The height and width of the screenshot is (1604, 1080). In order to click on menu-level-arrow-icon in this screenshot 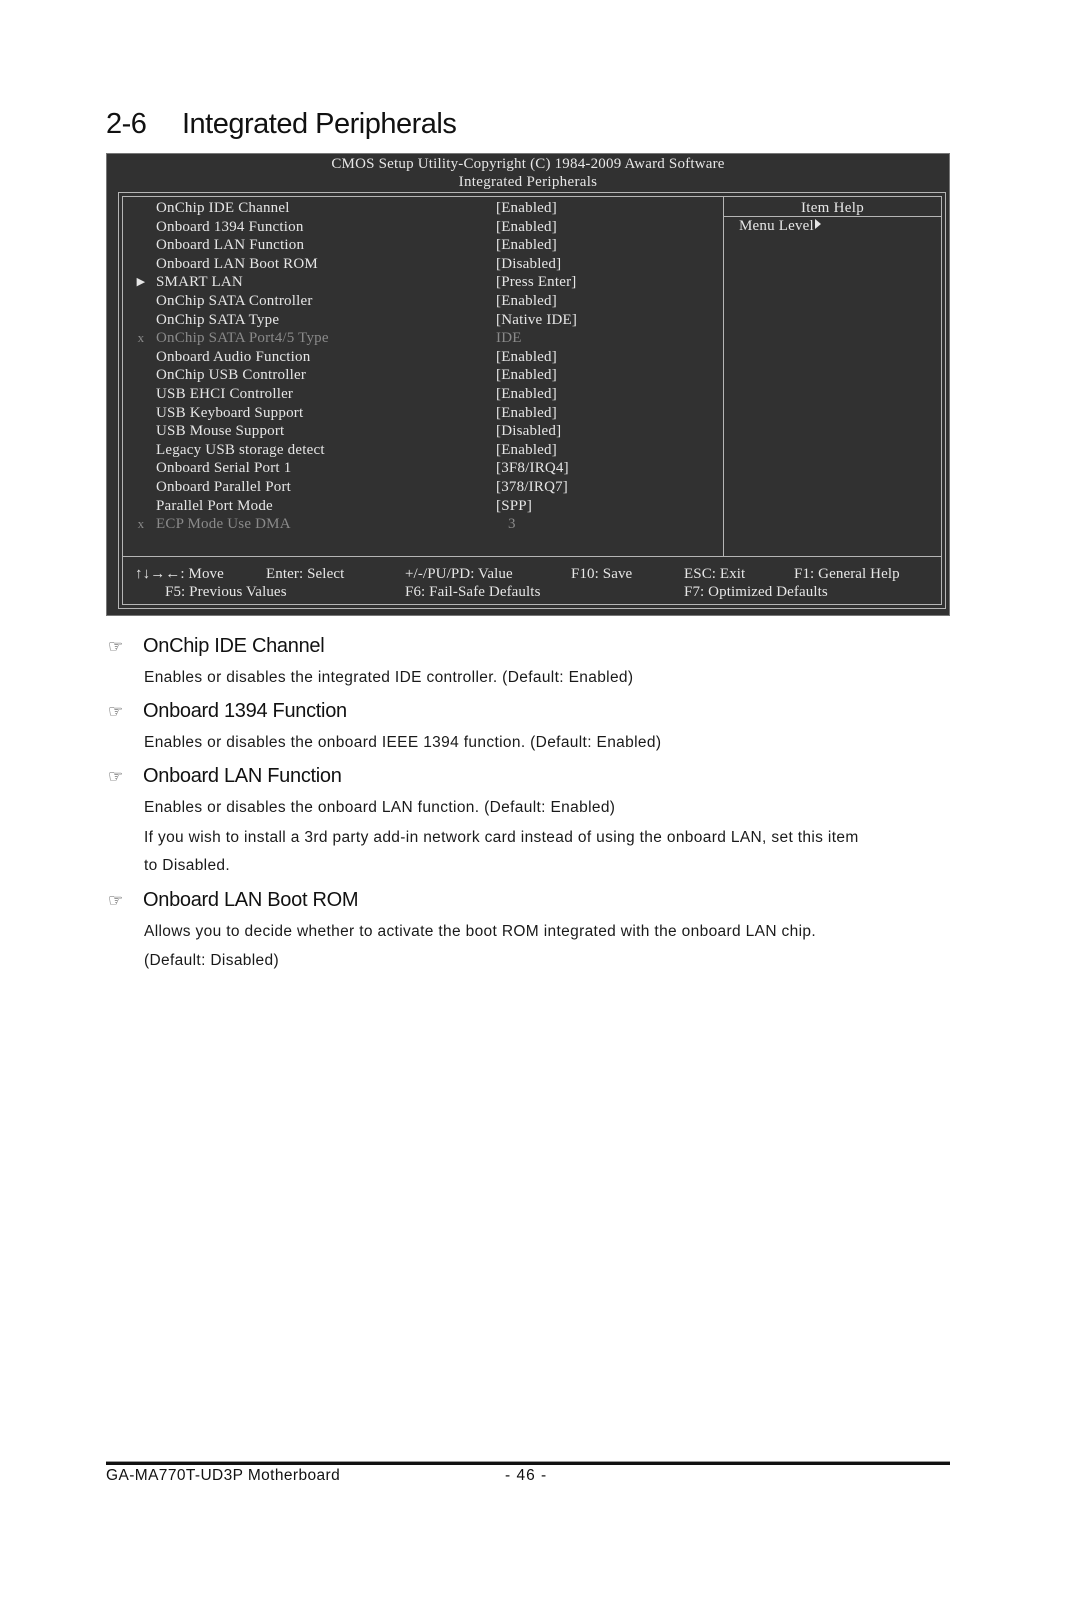, I will do `click(817, 224)`.